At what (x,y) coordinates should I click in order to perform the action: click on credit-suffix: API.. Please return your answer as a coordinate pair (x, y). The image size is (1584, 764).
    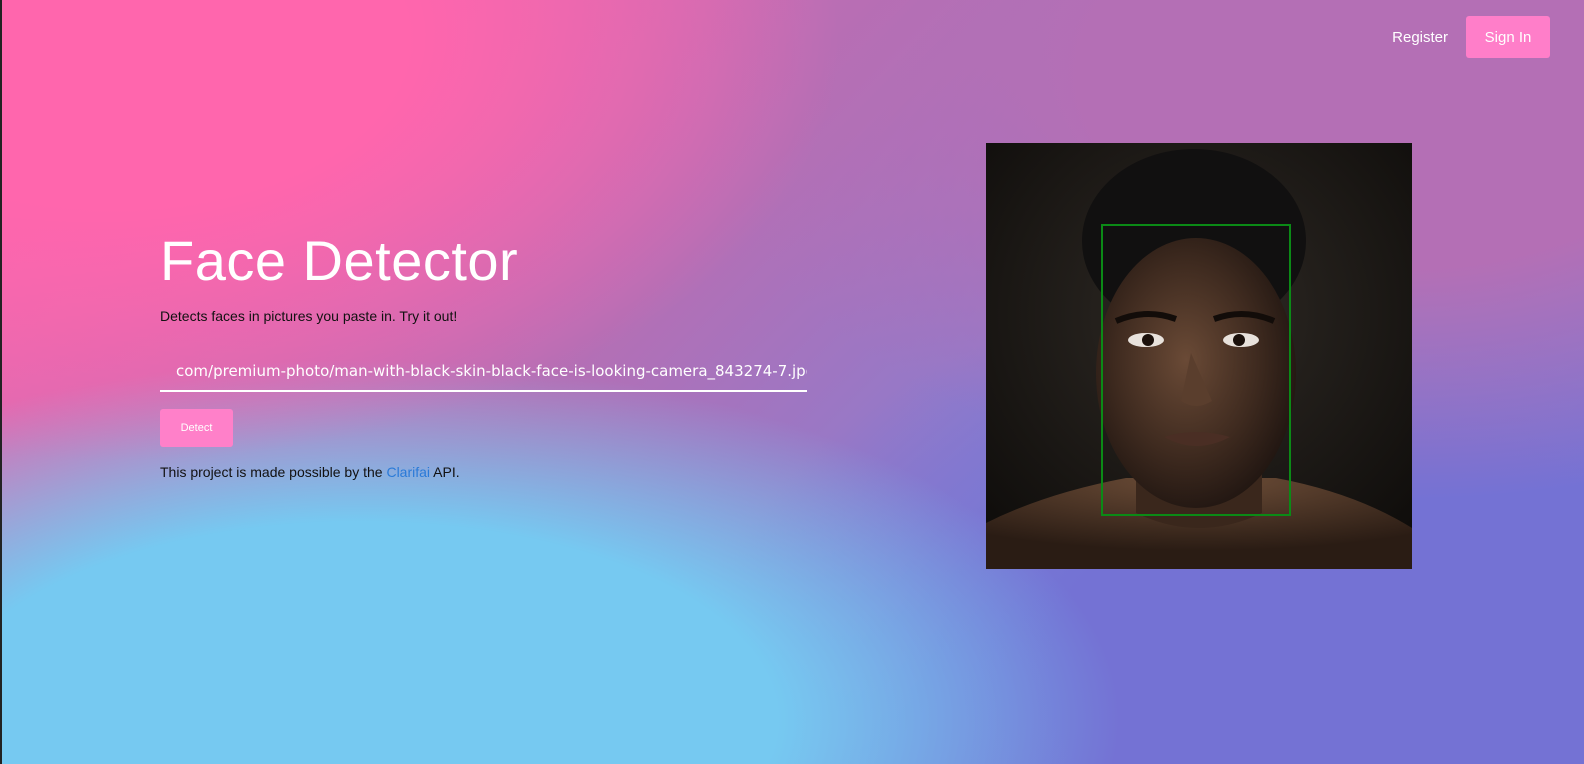
    Looking at the image, I should click on (445, 472).